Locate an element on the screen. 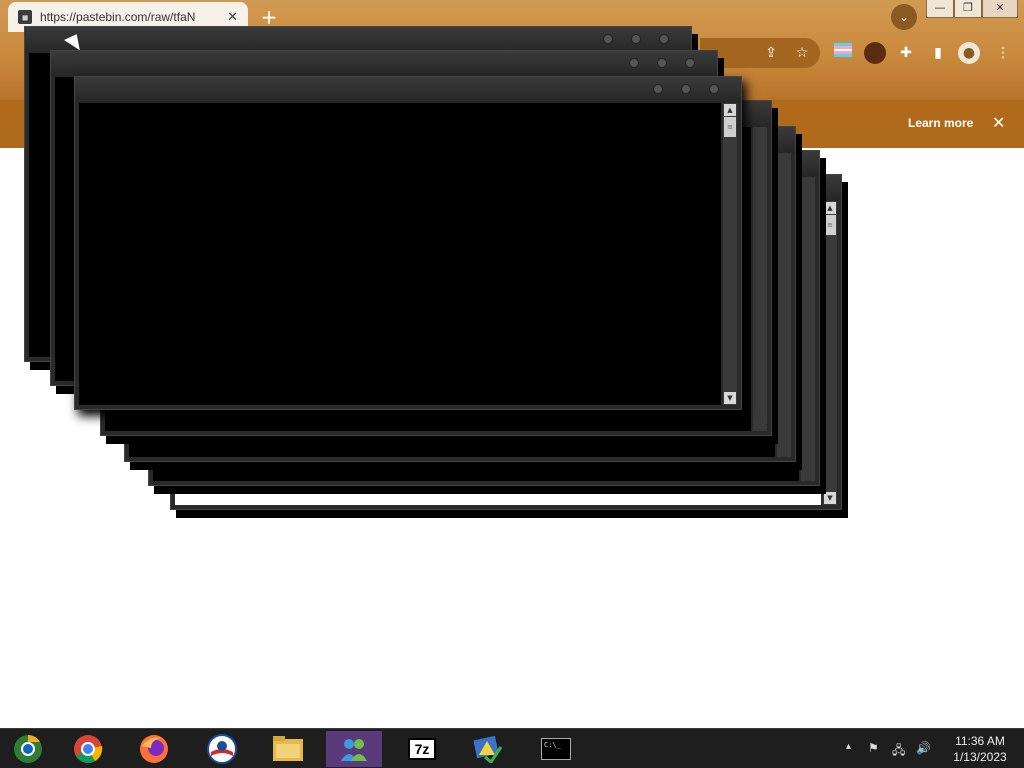 The height and width of the screenshot is (768, 1024). messenger-taskbar-icon is located at coordinates (354, 749).